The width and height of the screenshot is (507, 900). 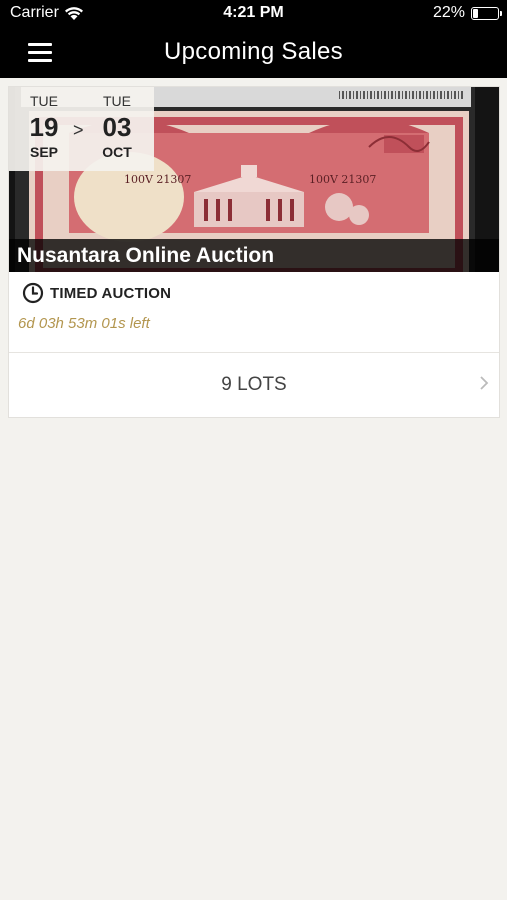 What do you see at coordinates (484, 383) in the screenshot?
I see `chevron-right-icon` at bounding box center [484, 383].